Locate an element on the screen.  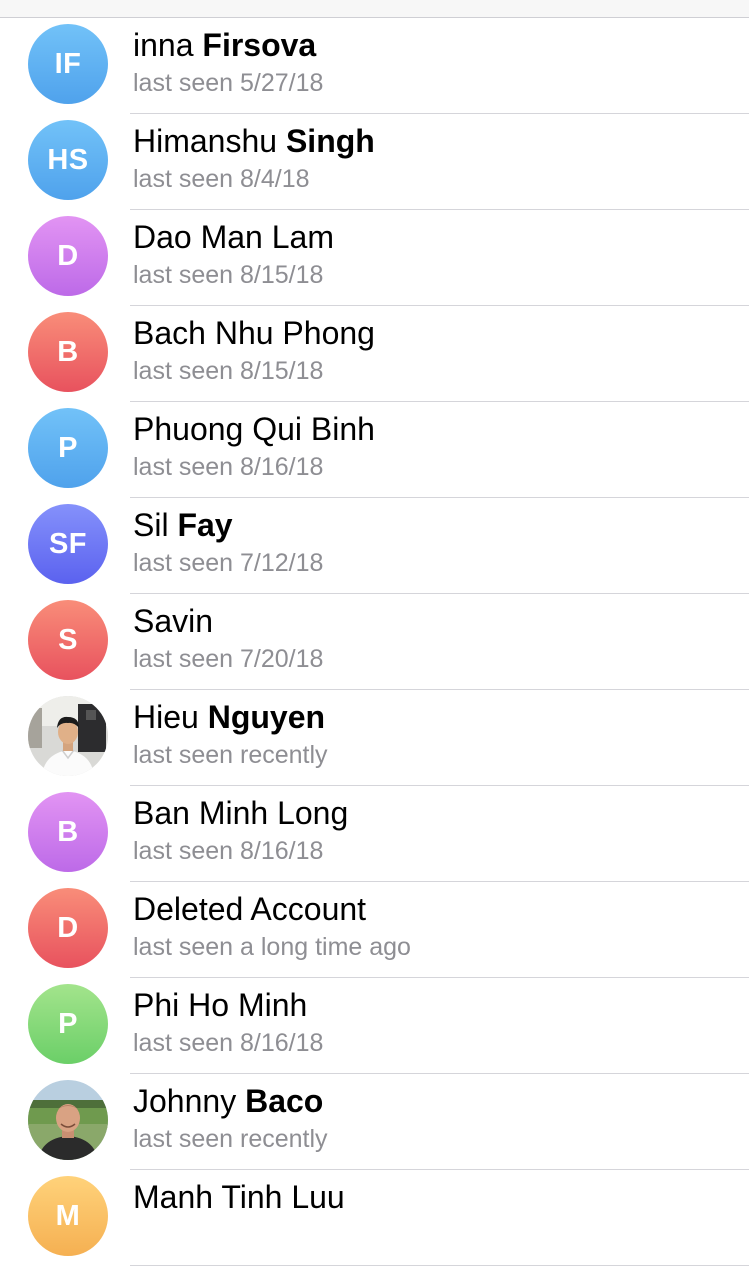
contact-name: Dao Man Lam is located at coordinates (233, 237).